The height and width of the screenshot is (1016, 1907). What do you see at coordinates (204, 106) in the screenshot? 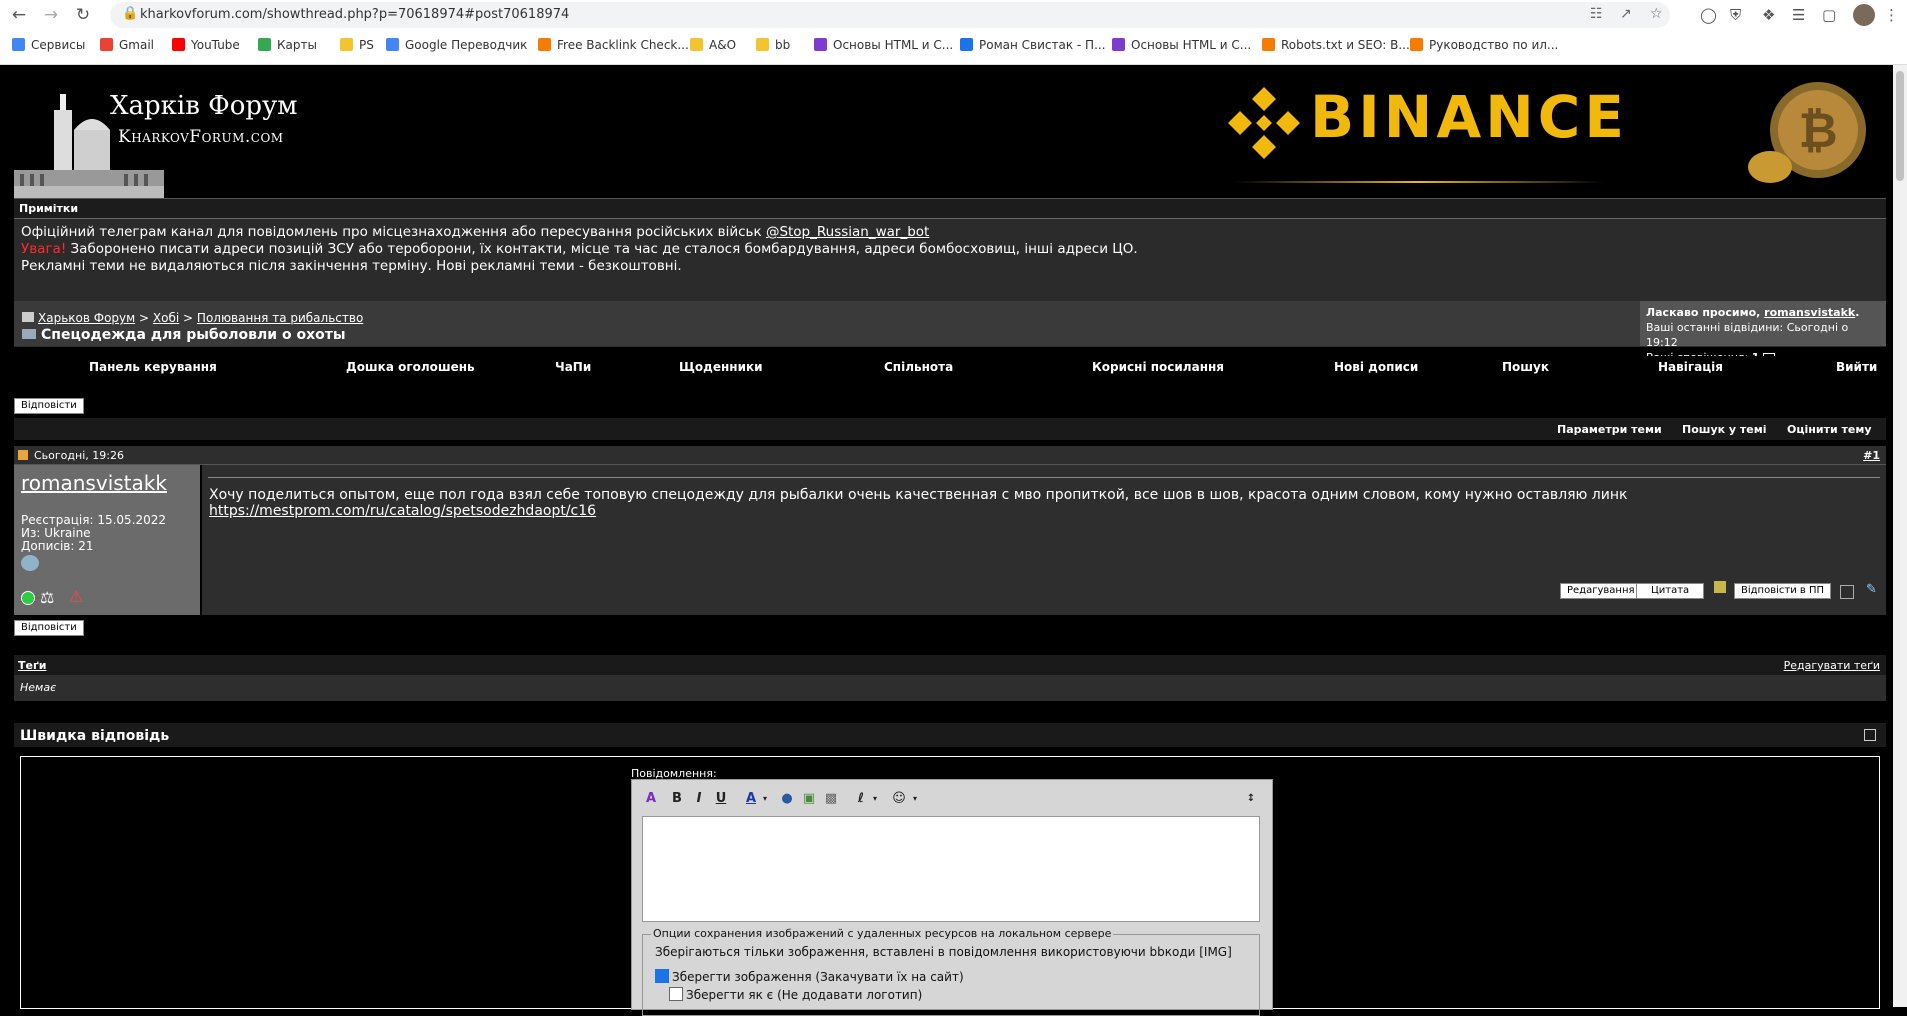
I see `site-title: Харків Форум` at bounding box center [204, 106].